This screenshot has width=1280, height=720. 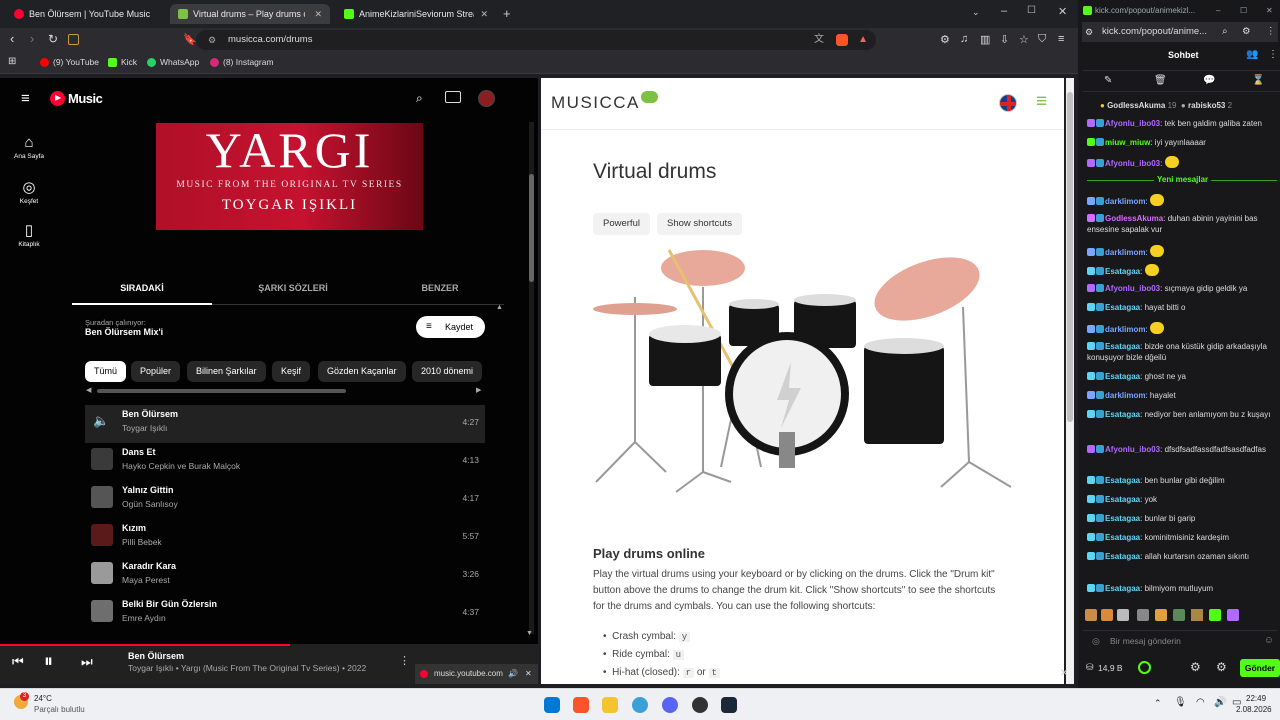 I want to click on chat-username: GodlessAkuma, so click(x=1134, y=218).